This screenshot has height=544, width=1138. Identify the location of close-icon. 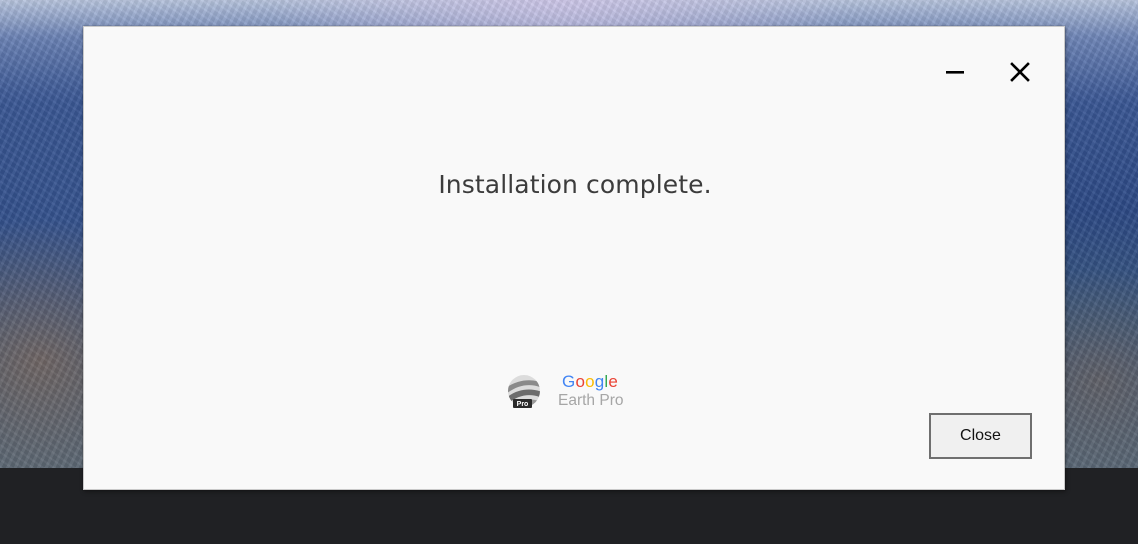
(1020, 72).